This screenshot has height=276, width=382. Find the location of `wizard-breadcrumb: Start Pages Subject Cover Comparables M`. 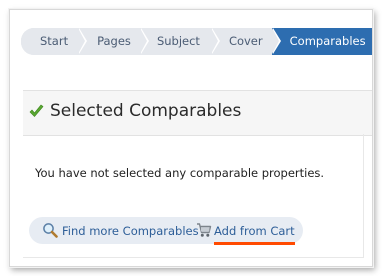

wizard-breadcrumb: Start Pages Subject Cover Comparables M is located at coordinates (196, 41).